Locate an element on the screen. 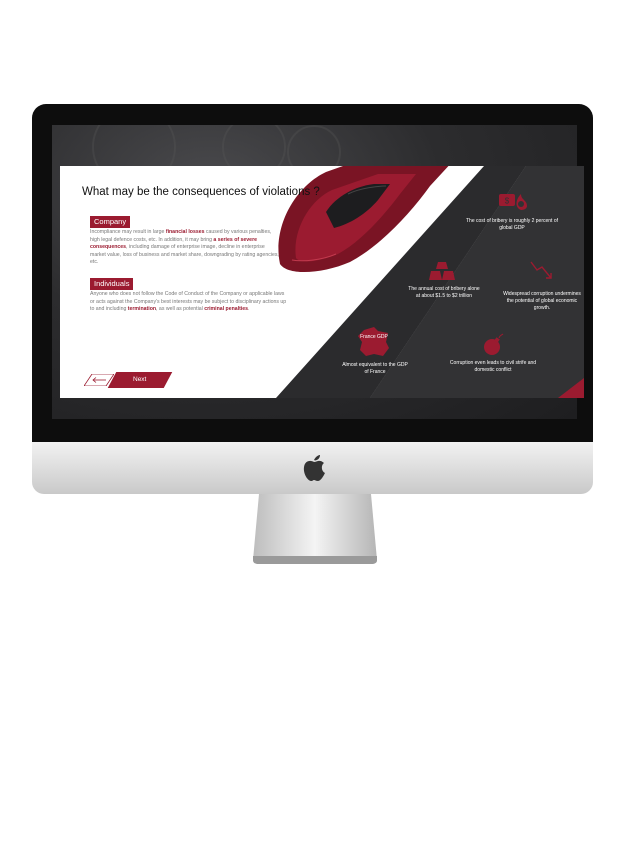  money-fire-icon: $ is located at coordinates (513, 202).